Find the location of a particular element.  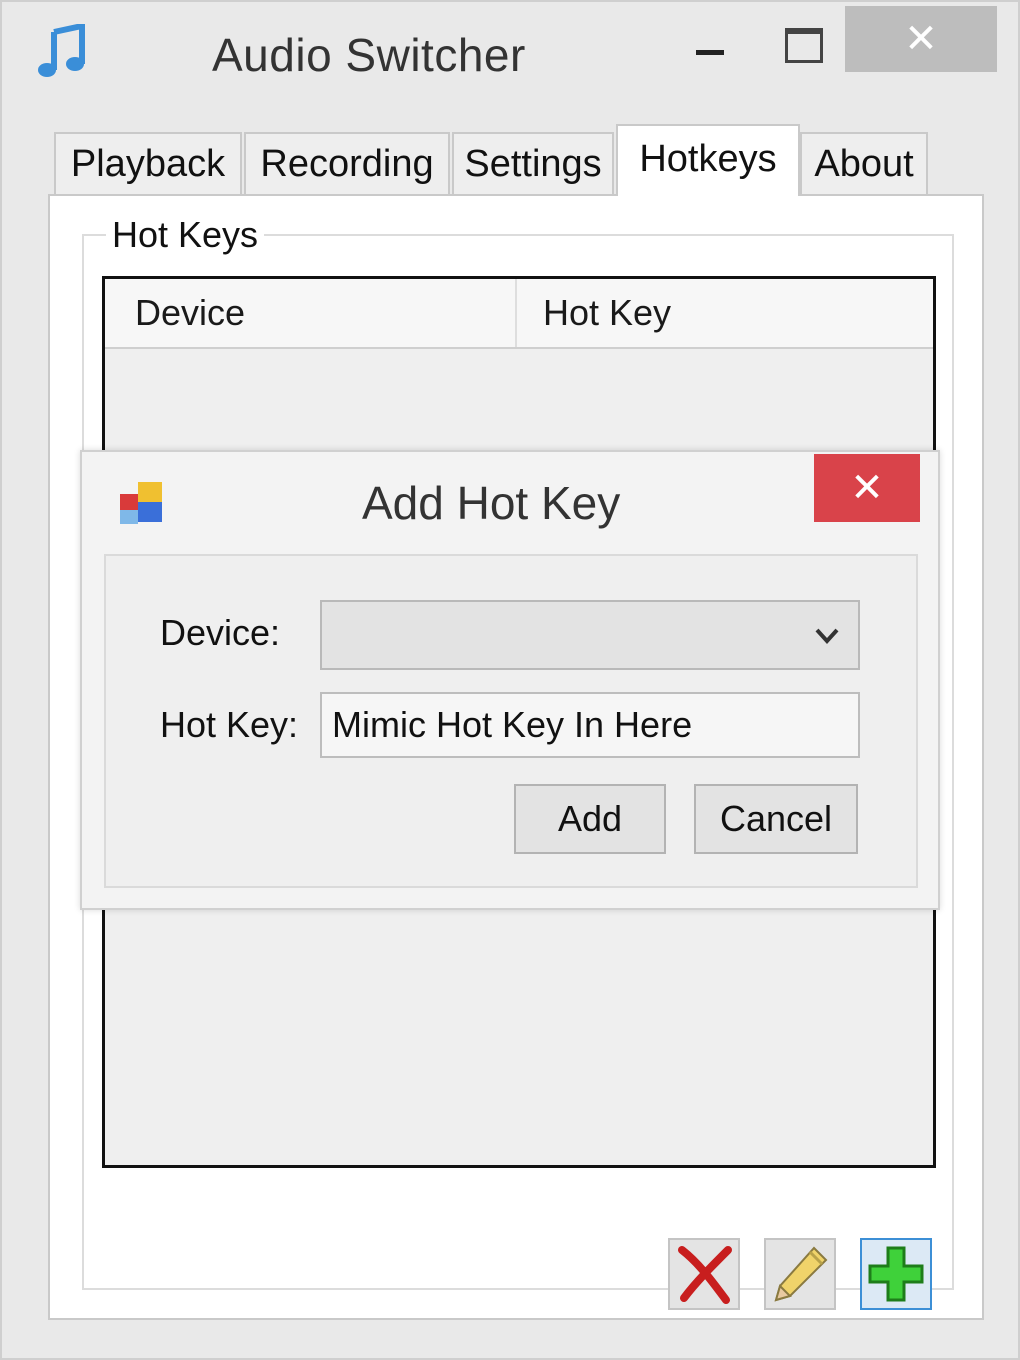

tab-hotkeys: Hotkeys is located at coordinates (708, 160).